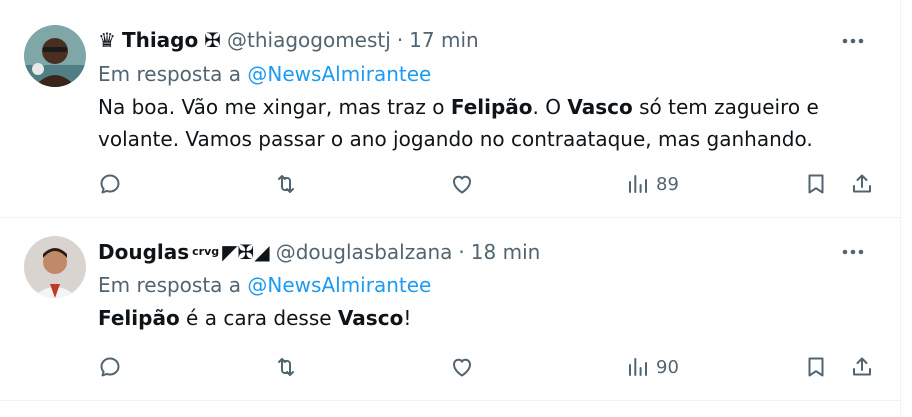  I want to click on text-segment: !, so click(407, 318).